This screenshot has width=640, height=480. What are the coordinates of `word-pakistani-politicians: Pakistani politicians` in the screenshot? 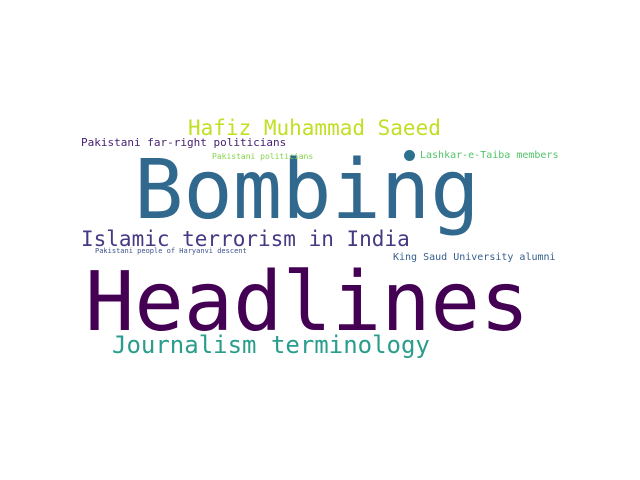 It's located at (263, 156).